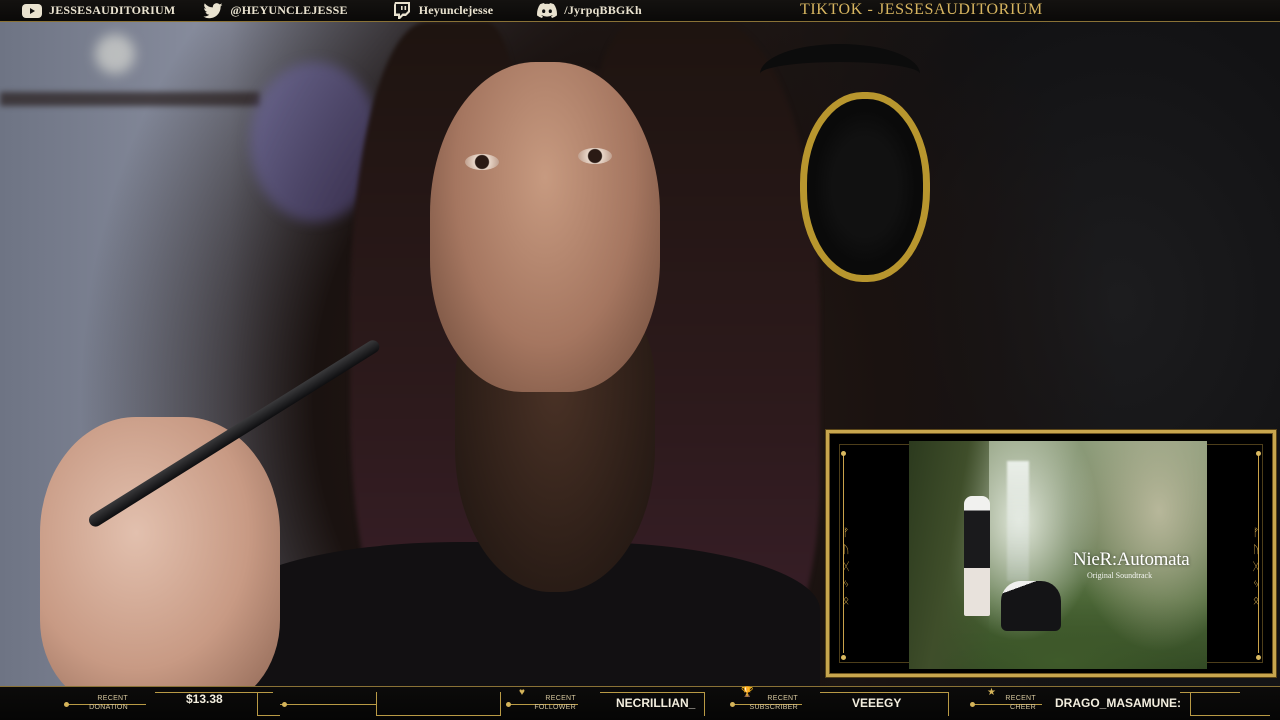 The height and width of the screenshot is (720, 1280). Describe the element at coordinates (1131, 559) in the screenshot. I see `album-title: NieR:Automata` at that location.